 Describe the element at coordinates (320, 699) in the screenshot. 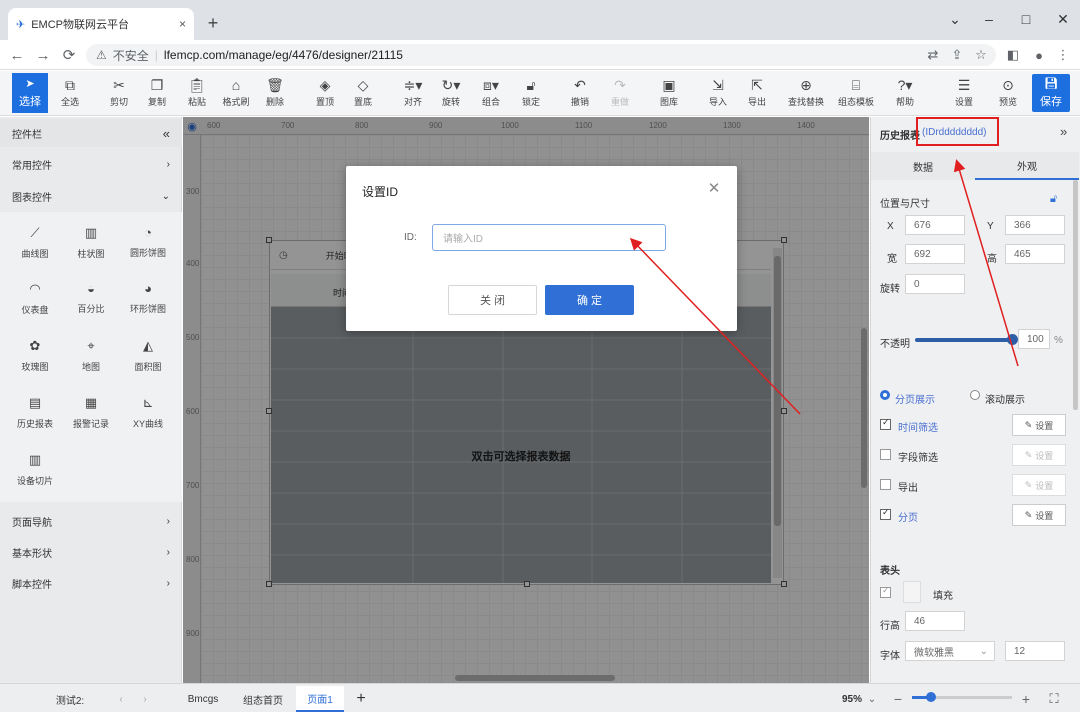

I see `page-tab-active: 页面1` at that location.